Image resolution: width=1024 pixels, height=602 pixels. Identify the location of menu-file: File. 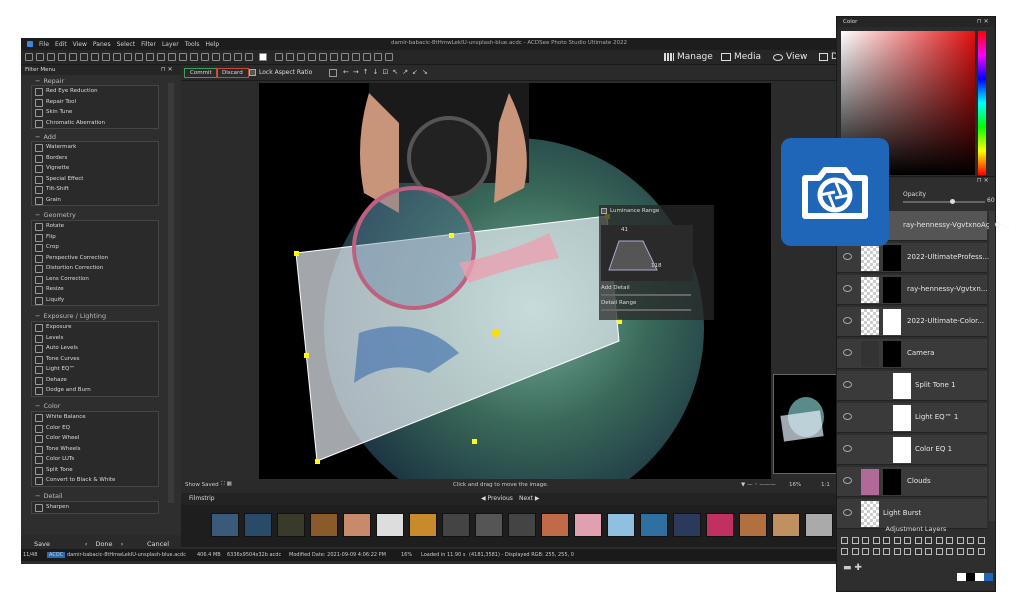
(44, 44).